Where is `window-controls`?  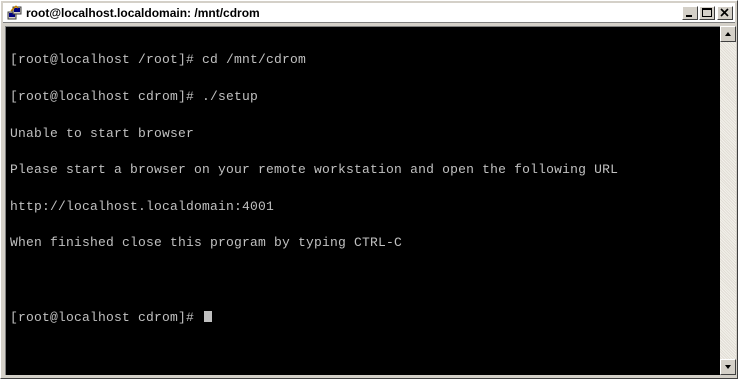 window-controls is located at coordinates (707, 13).